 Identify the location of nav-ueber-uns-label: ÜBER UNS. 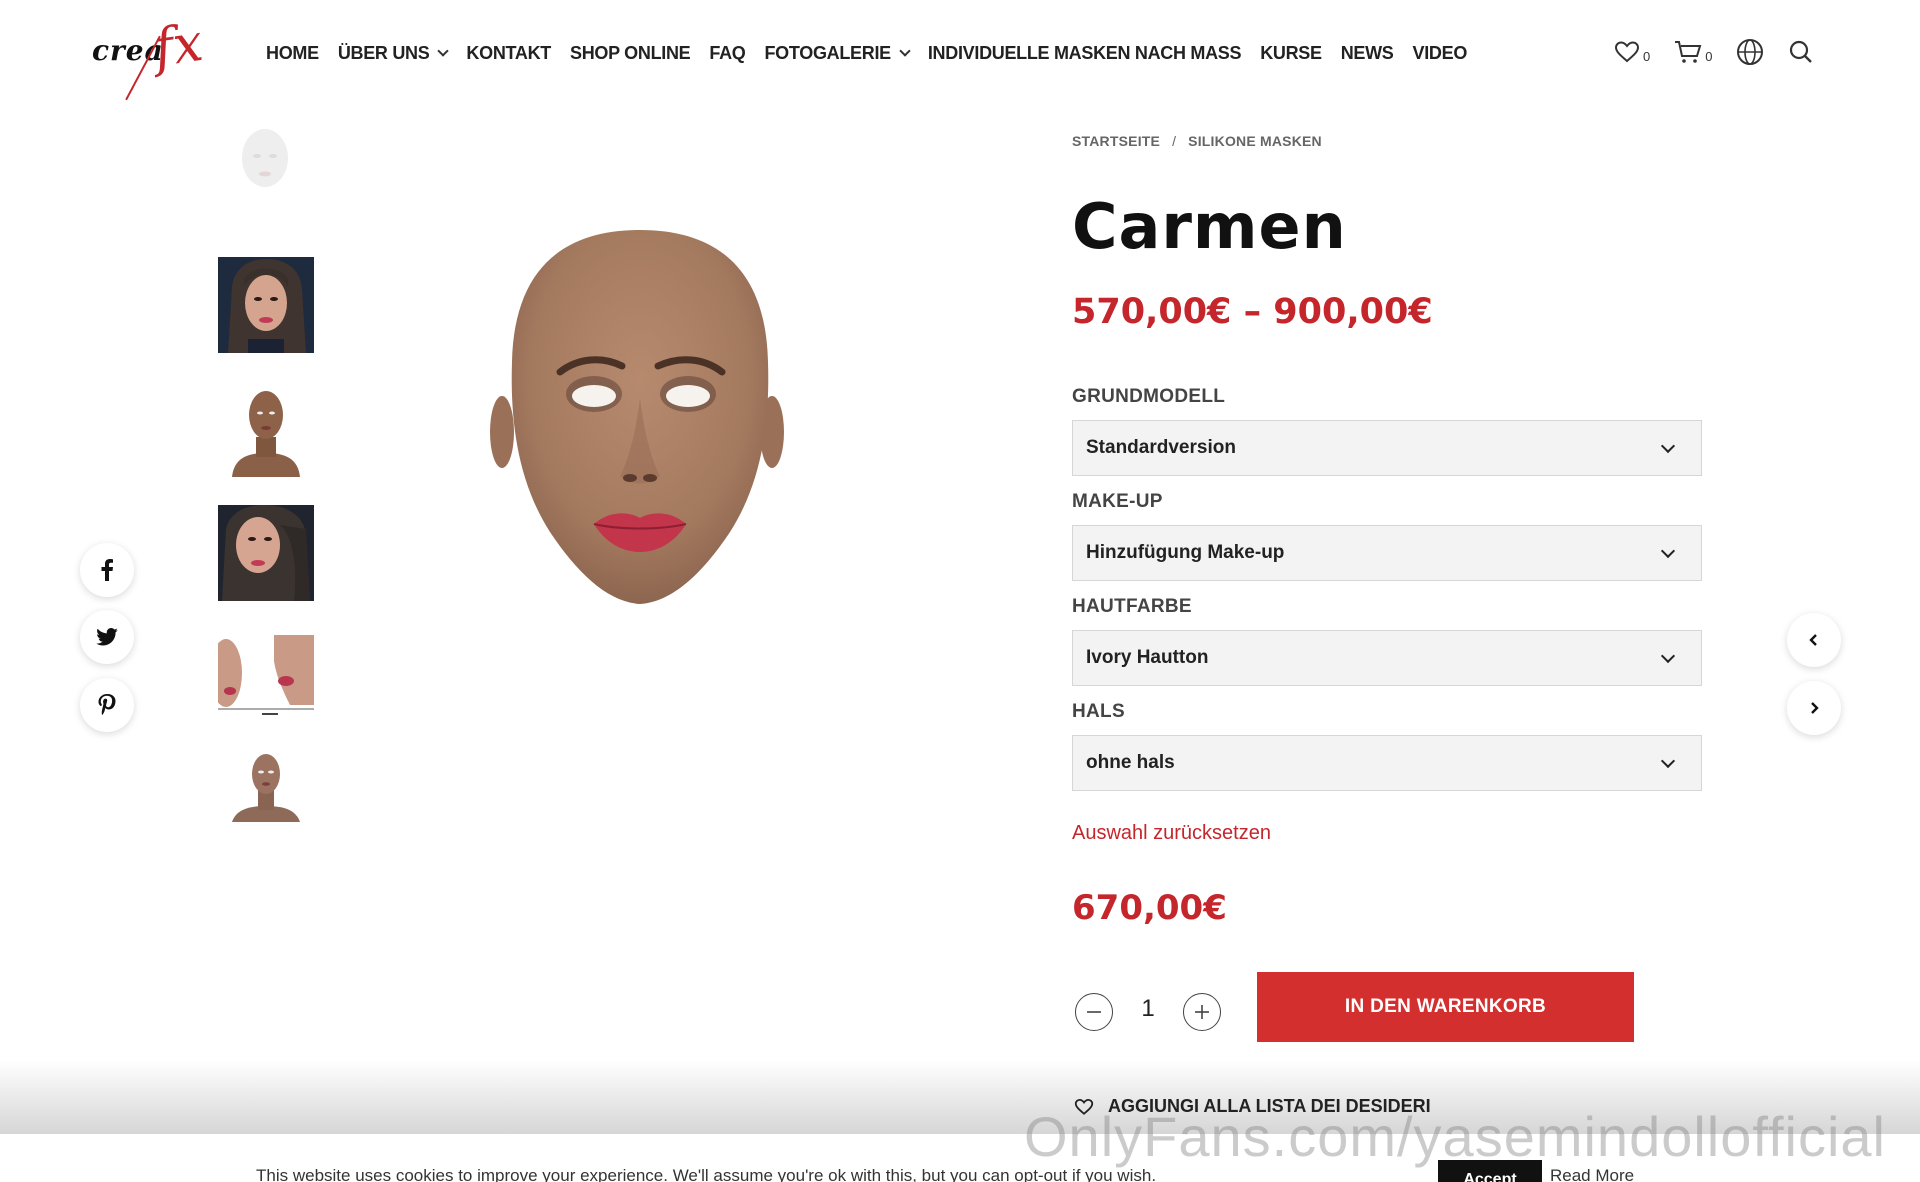
(383, 53).